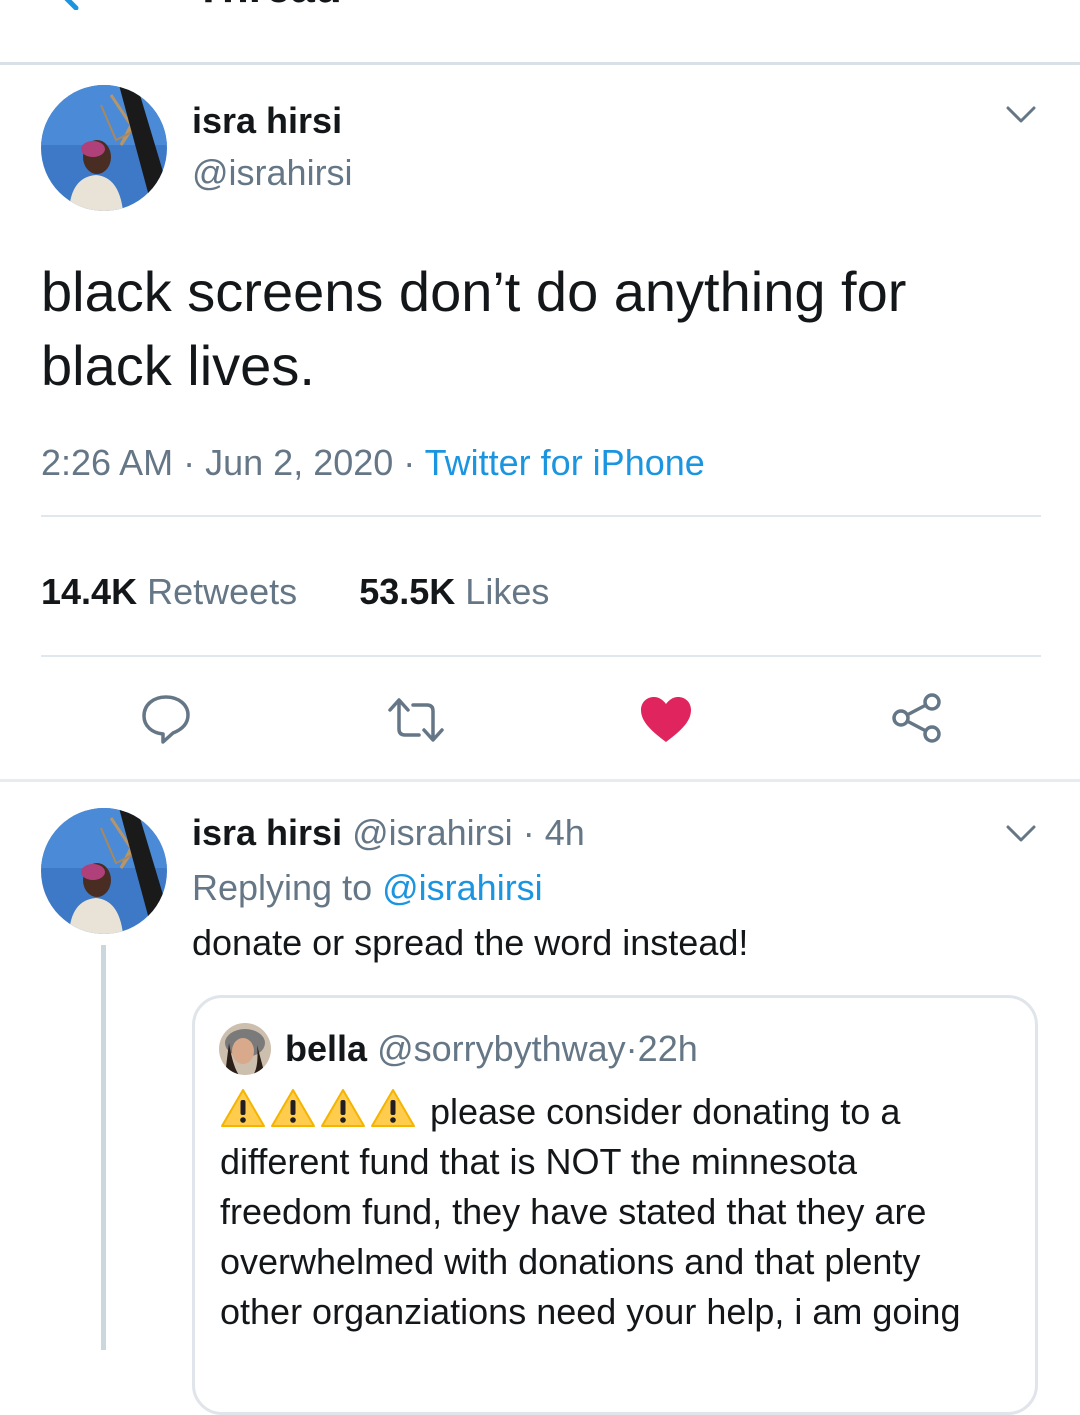  I want to click on quoted-text-line-content: please consider donating to a, so click(665, 1111).